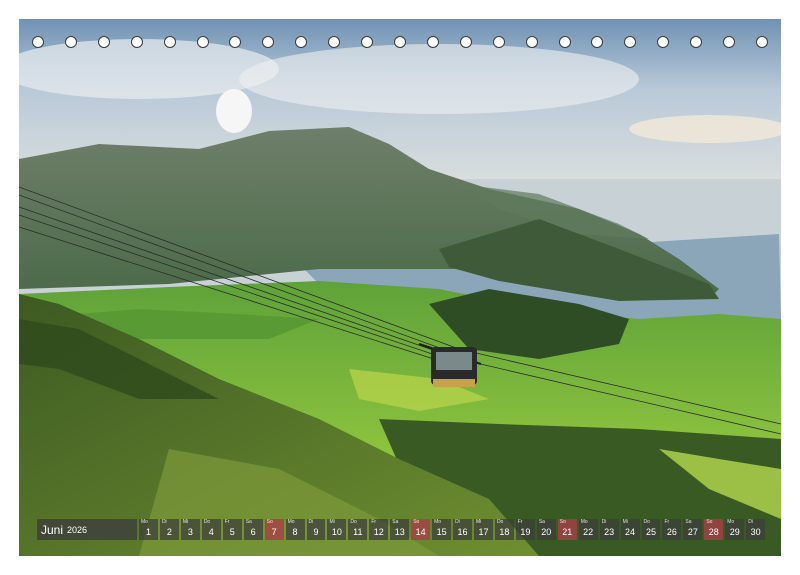 Image resolution: width=800 pixels, height=575 pixels. I want to click on day-number: 1, so click(148, 532).